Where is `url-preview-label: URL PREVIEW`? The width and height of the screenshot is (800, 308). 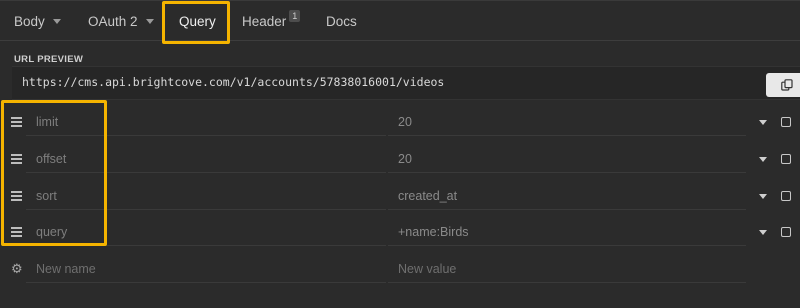 url-preview-label: URL PREVIEW is located at coordinates (49, 59).